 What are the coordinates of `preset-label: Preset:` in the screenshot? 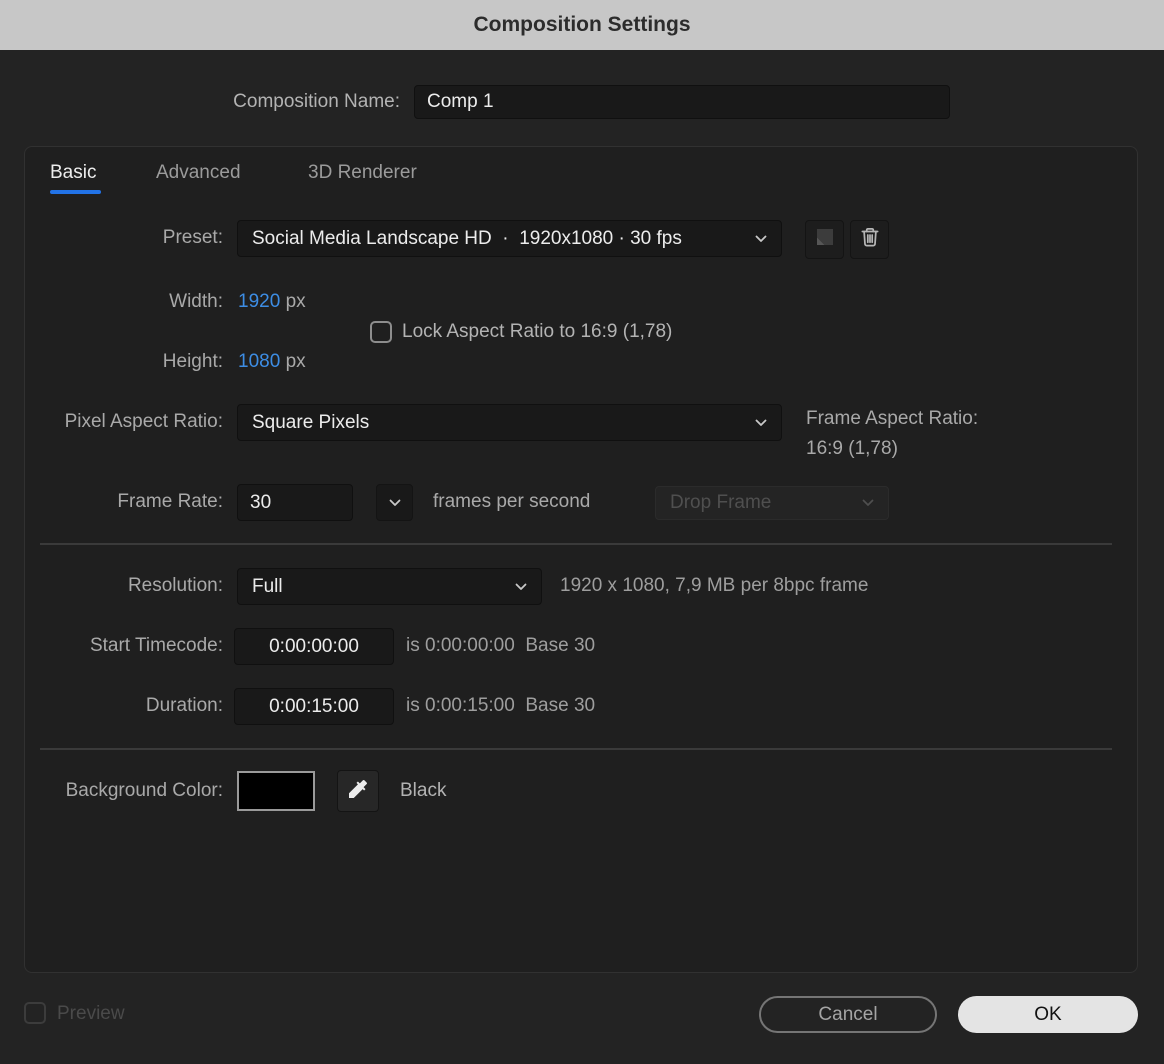 It's located at (192, 237).